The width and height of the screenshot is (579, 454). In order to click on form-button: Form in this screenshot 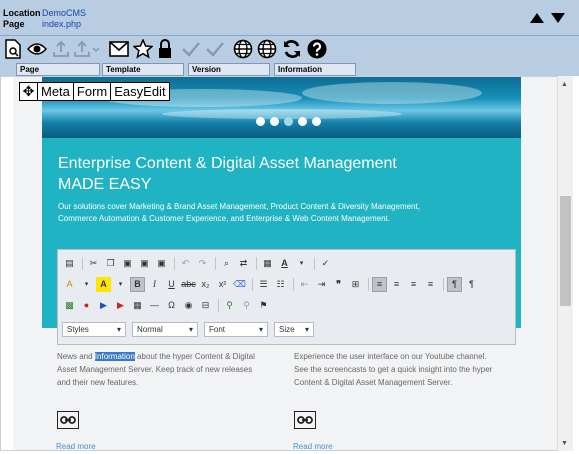, I will do `click(93, 91)`.